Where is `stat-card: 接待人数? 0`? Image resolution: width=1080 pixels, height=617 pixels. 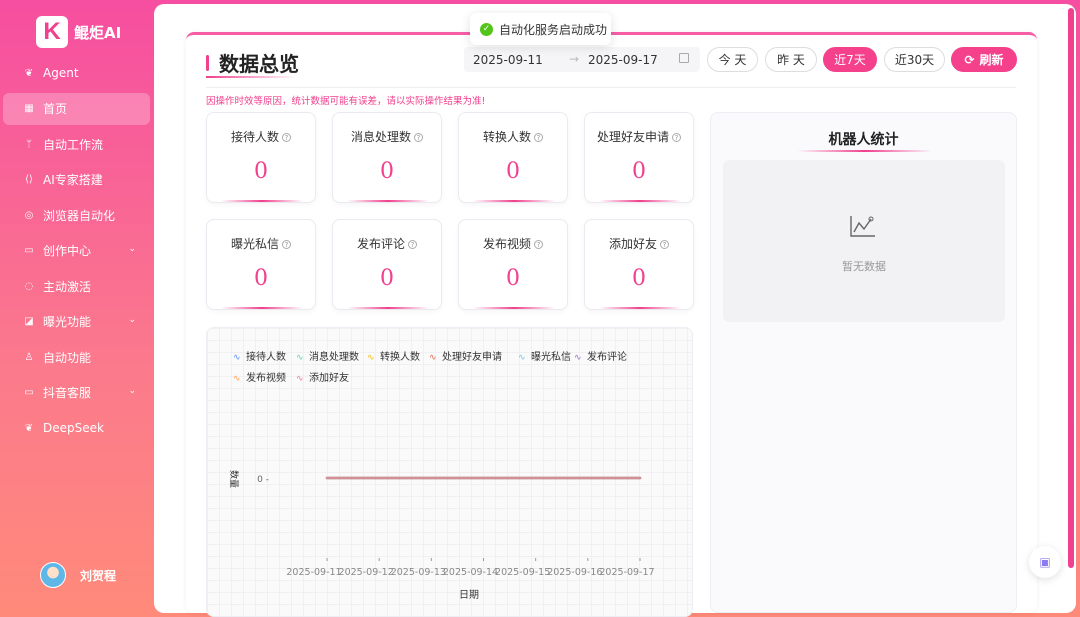 stat-card: 接待人数? 0 is located at coordinates (261, 157).